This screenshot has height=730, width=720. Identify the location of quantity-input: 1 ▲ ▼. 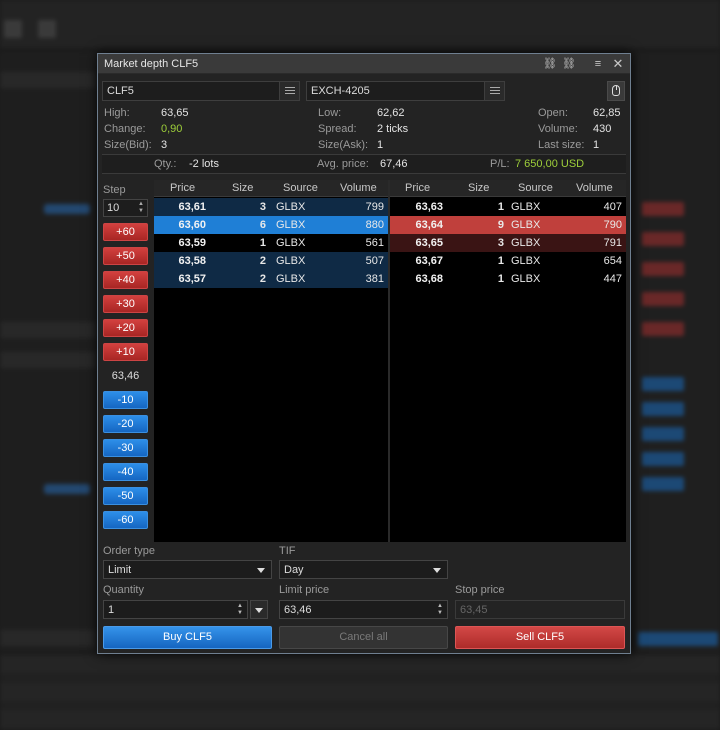
(175, 609).